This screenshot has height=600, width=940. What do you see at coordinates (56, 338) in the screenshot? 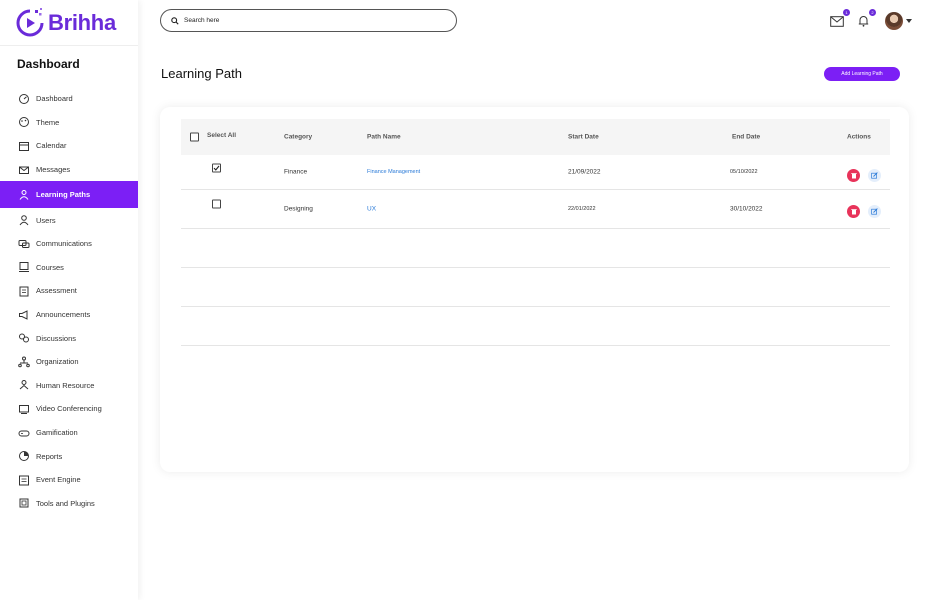
I see `sidebar-item-label: Discussions` at bounding box center [56, 338].